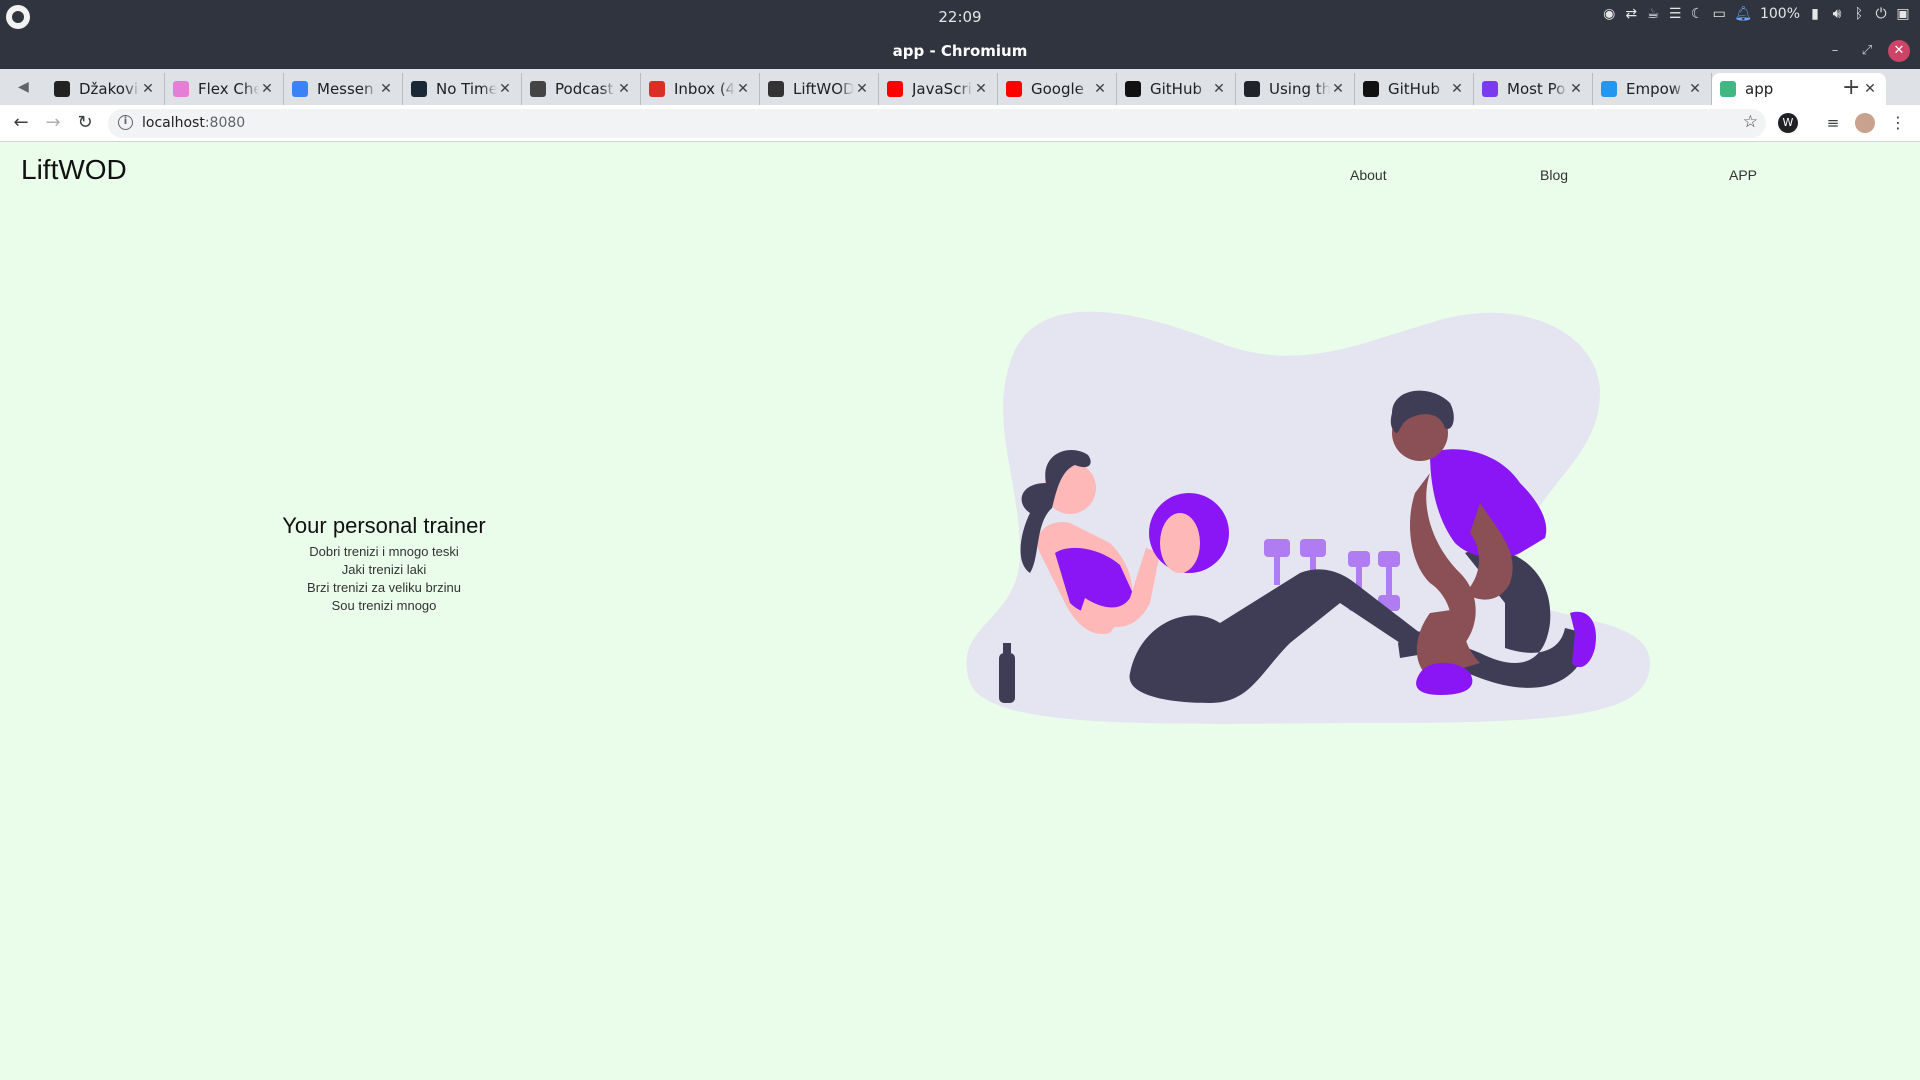  Describe the element at coordinates (960, 51) in the screenshot. I see `window-title-bar: app - Chromium – ⤢ ✕` at that location.